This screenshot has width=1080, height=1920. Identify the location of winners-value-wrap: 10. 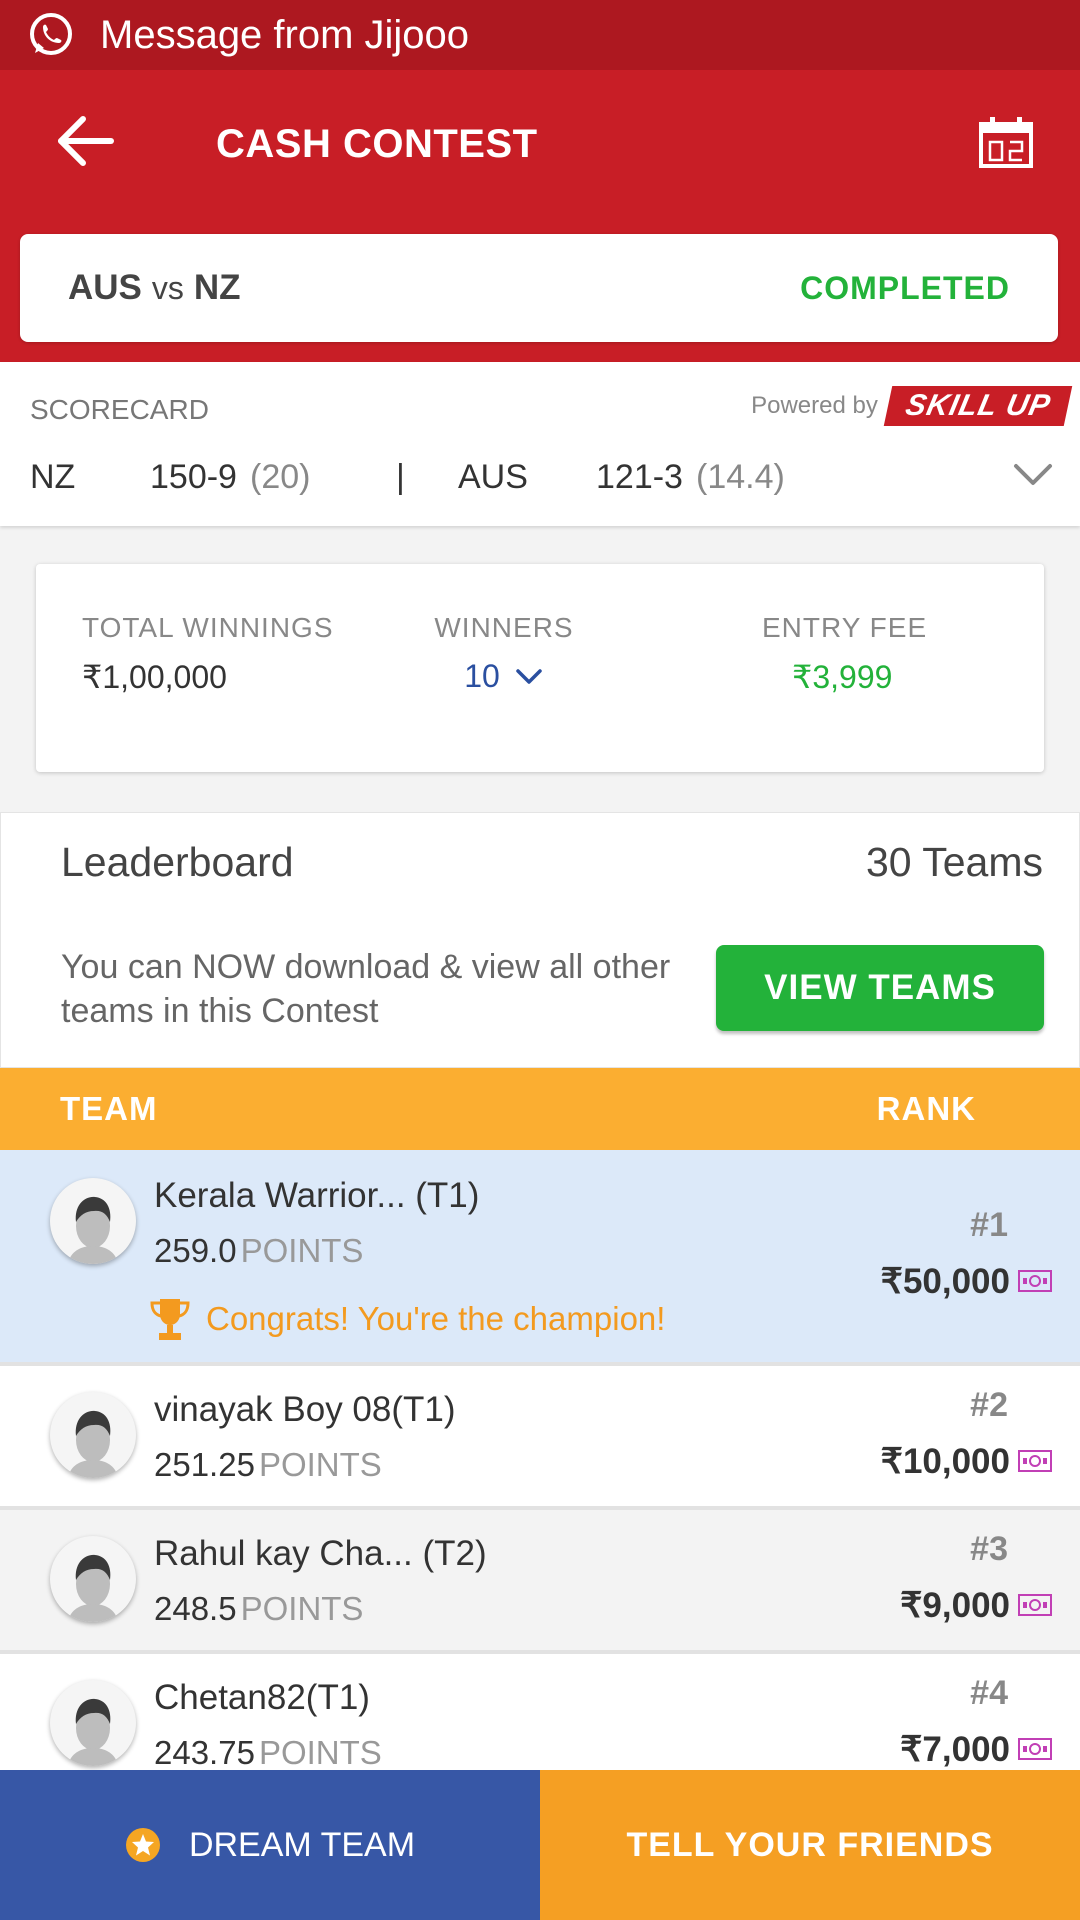
(504, 676).